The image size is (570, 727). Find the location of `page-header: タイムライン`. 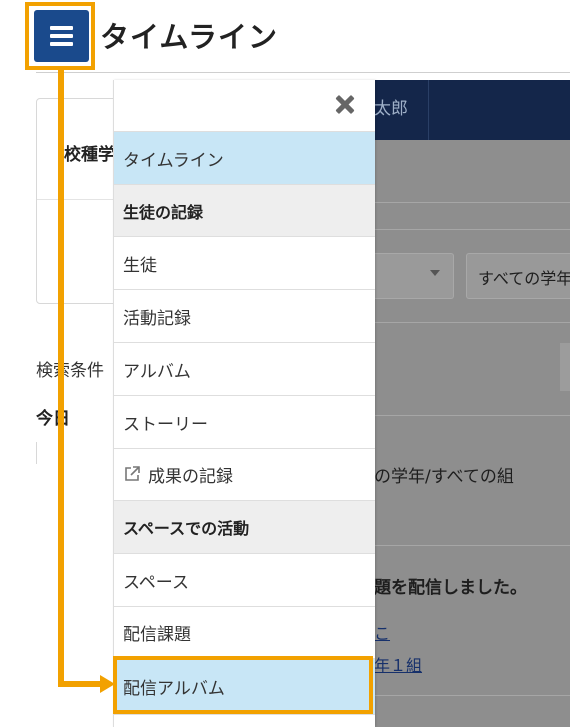

page-header: タイムライン is located at coordinates (285, 37).